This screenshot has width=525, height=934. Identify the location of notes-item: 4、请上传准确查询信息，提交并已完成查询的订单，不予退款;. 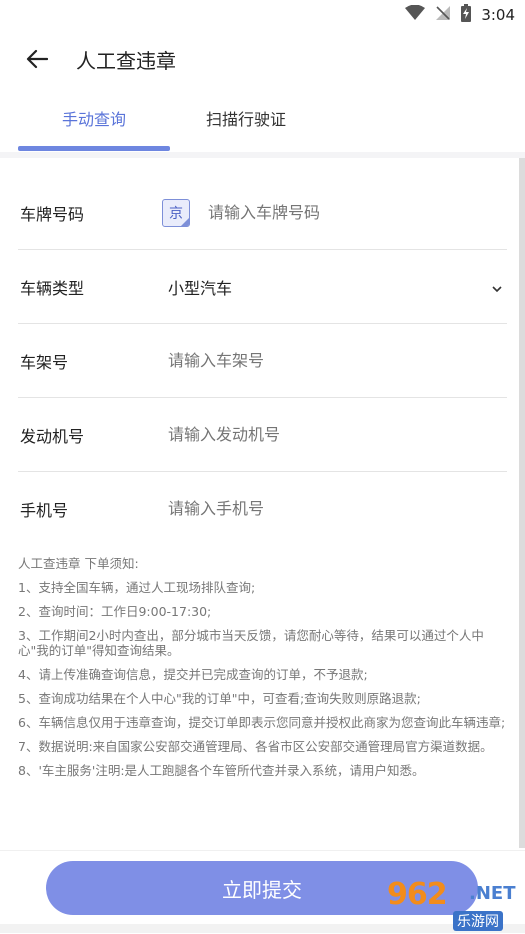
(193, 674).